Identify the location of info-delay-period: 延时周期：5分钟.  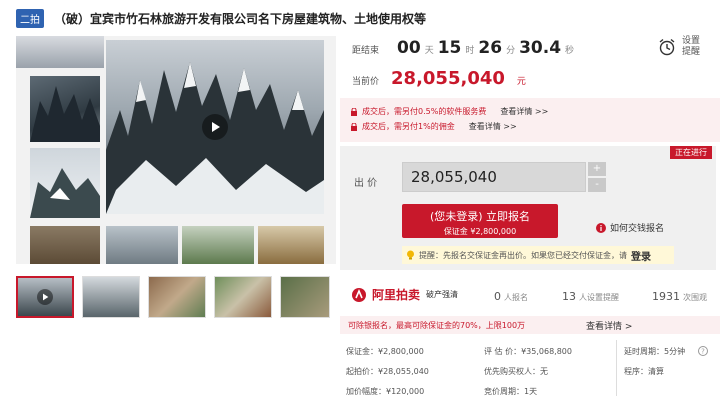
(655, 351).